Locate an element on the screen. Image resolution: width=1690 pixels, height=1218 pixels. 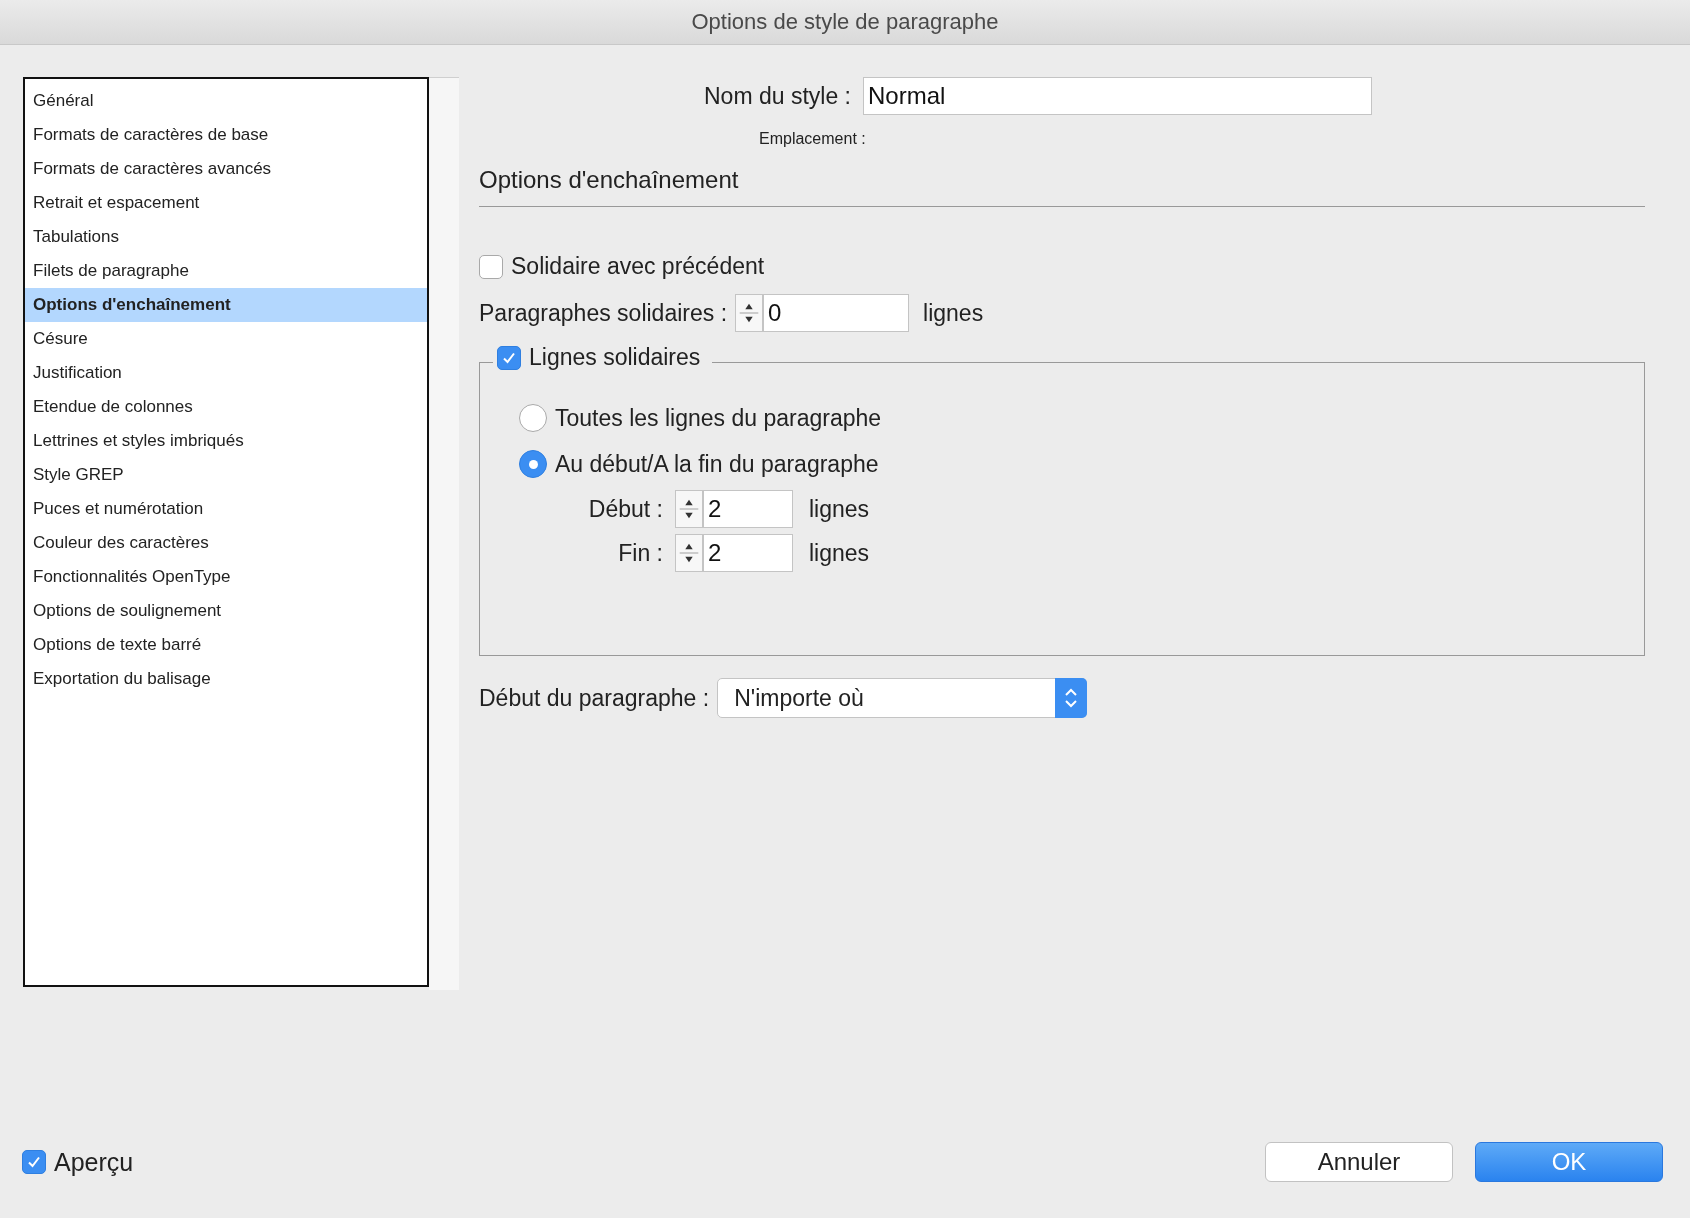
list-item: Fonctionnalités OpenType is located at coordinates (226, 577).